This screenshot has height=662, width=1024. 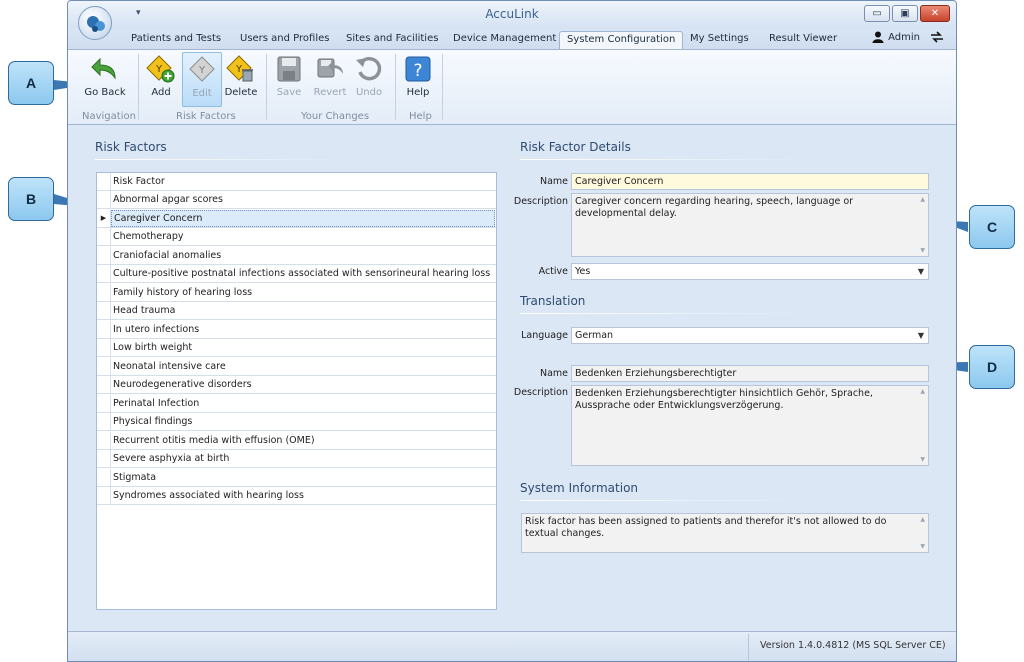 I want to click on language-label: Language, so click(x=544, y=335).